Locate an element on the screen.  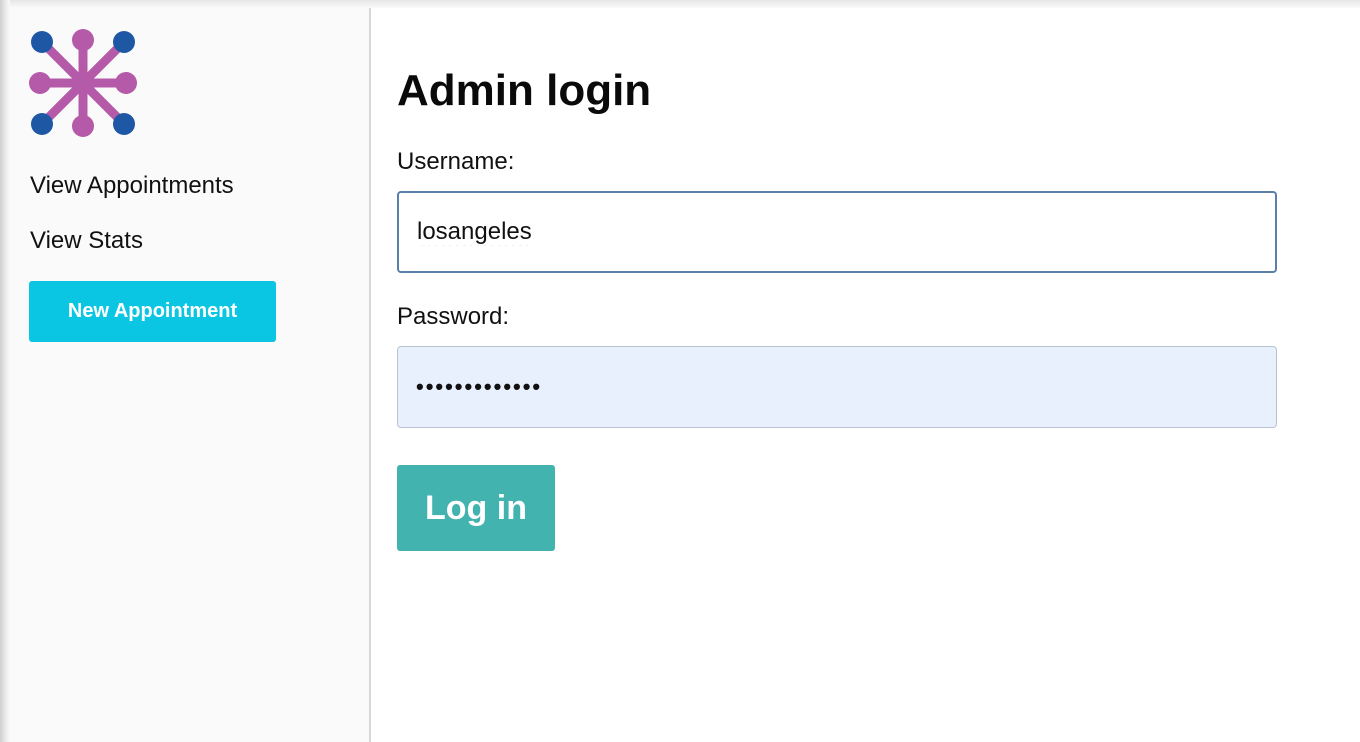
login-button: Log in is located at coordinates (476, 508).